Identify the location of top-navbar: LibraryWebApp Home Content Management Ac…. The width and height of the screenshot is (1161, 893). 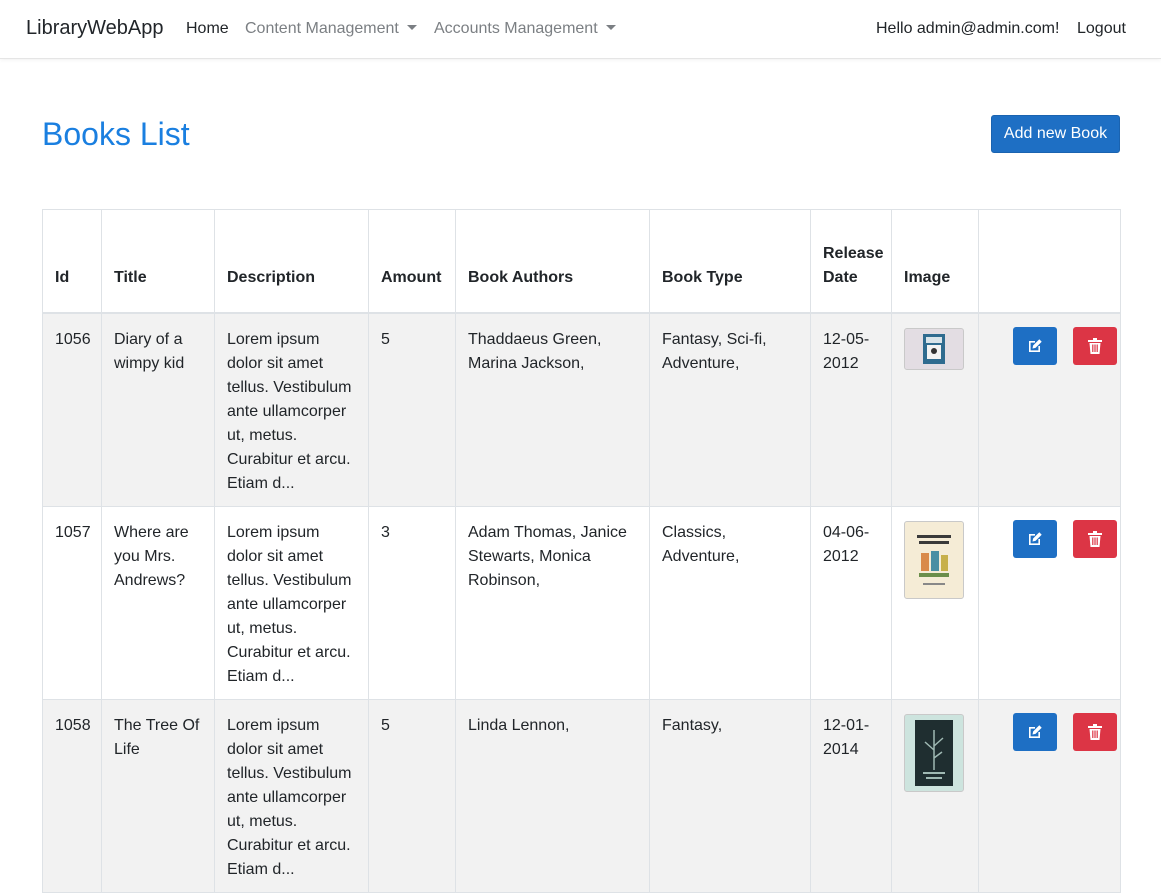
(580, 29).